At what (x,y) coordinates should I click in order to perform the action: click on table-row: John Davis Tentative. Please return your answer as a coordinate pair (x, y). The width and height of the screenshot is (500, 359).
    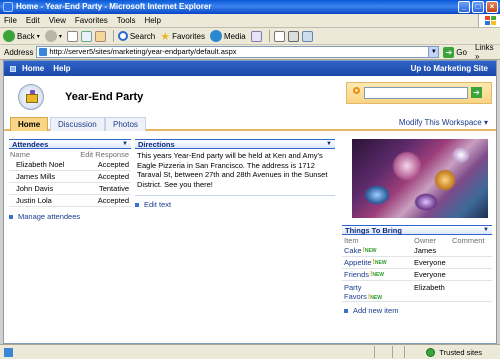
    Looking at the image, I should click on (70, 189).